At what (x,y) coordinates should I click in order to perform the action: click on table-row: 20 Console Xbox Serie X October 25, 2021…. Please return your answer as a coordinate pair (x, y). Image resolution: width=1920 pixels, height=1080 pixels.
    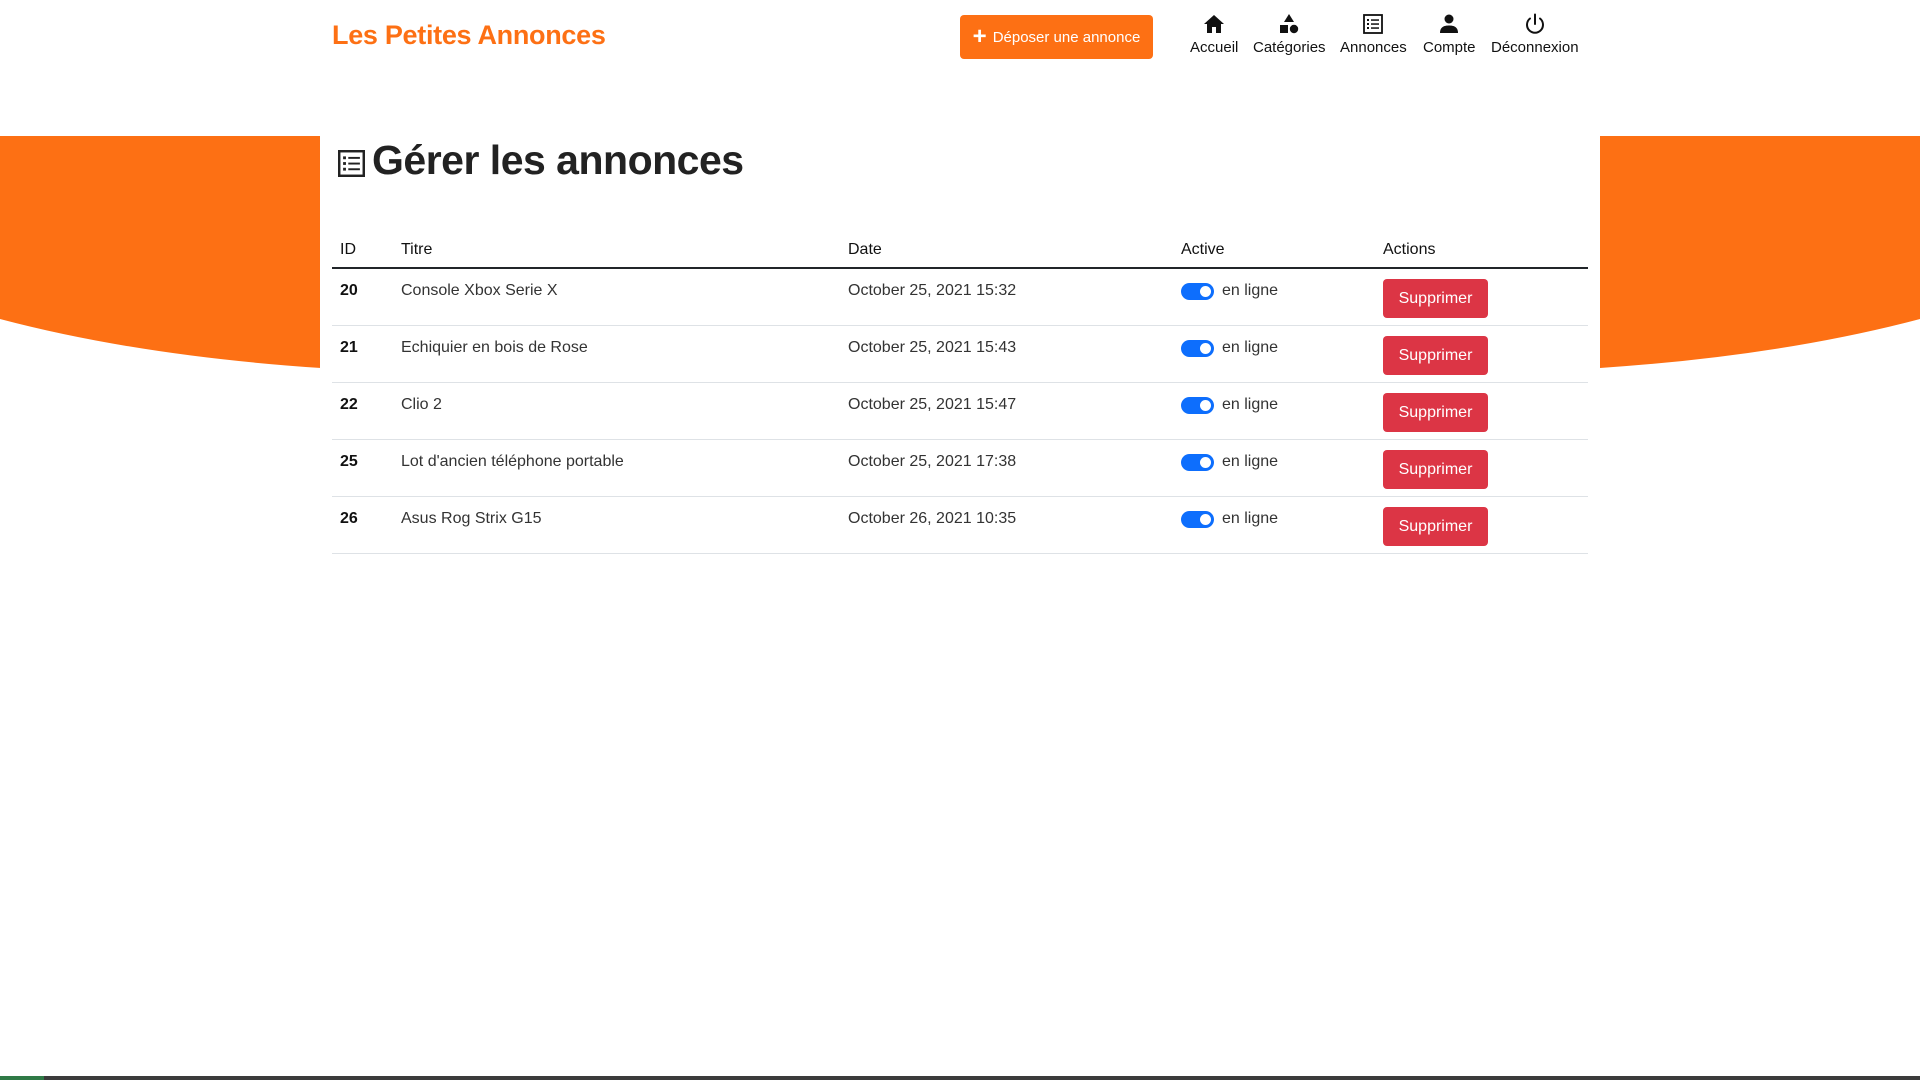
    Looking at the image, I should click on (960, 297).